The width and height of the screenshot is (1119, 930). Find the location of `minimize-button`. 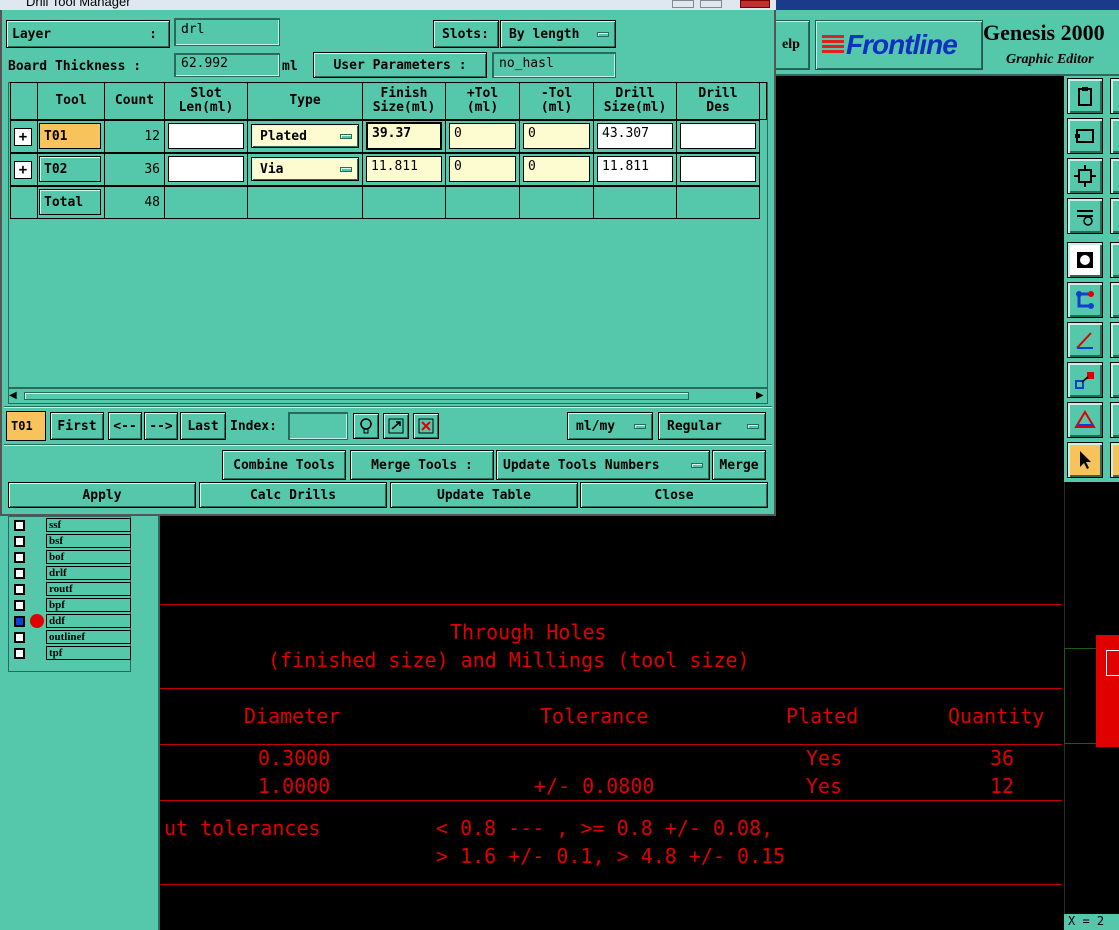

minimize-button is located at coordinates (683, 4).